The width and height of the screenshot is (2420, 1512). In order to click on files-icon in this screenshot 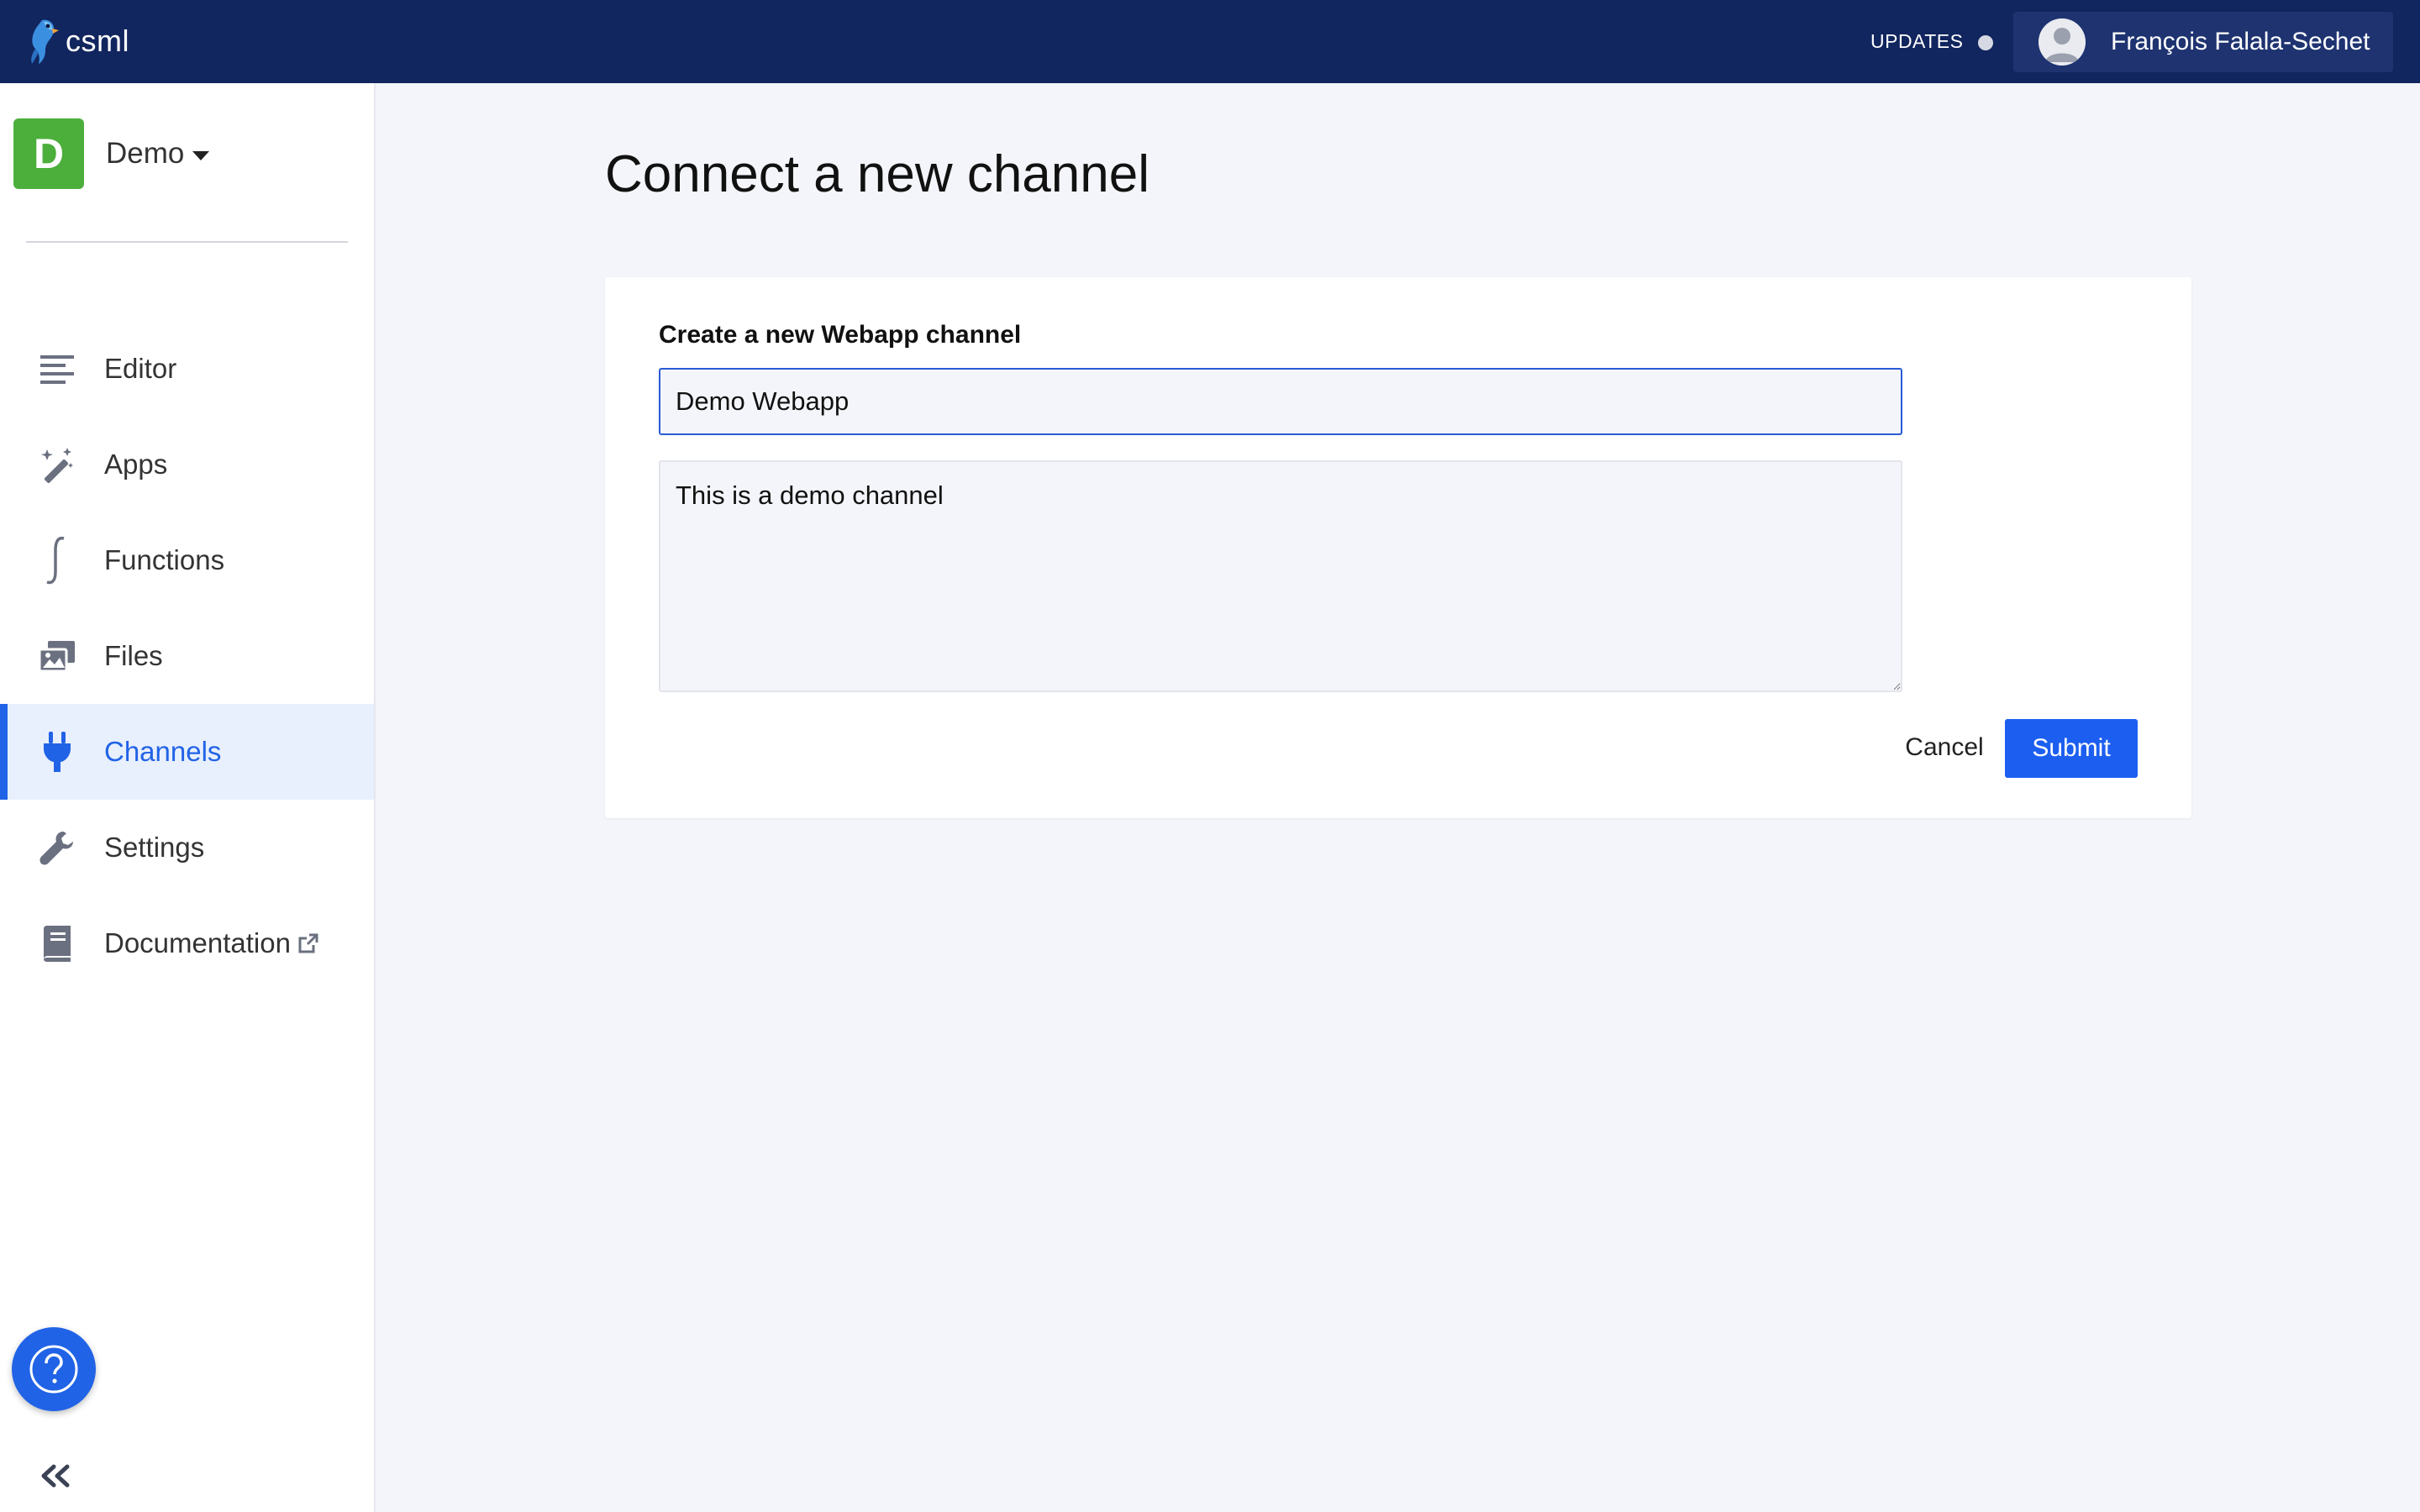, I will do `click(57, 656)`.